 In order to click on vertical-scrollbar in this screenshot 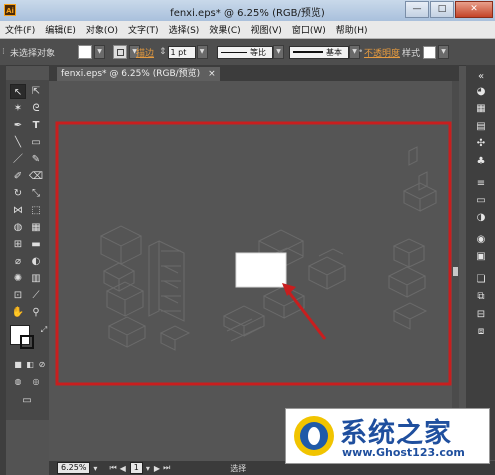, I will do `click(455, 271)`.